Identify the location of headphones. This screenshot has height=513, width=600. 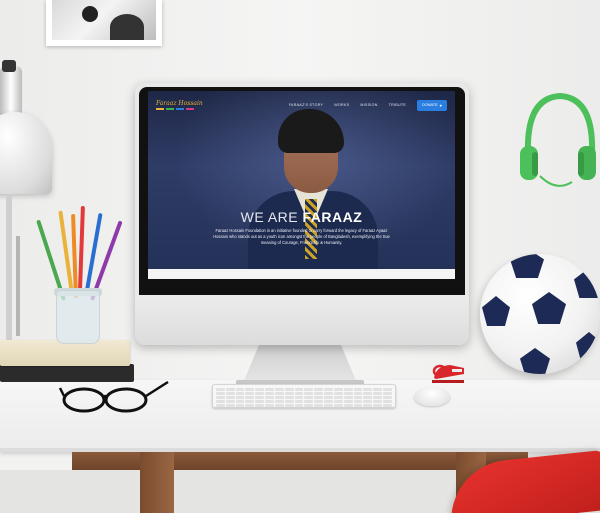
(558, 139).